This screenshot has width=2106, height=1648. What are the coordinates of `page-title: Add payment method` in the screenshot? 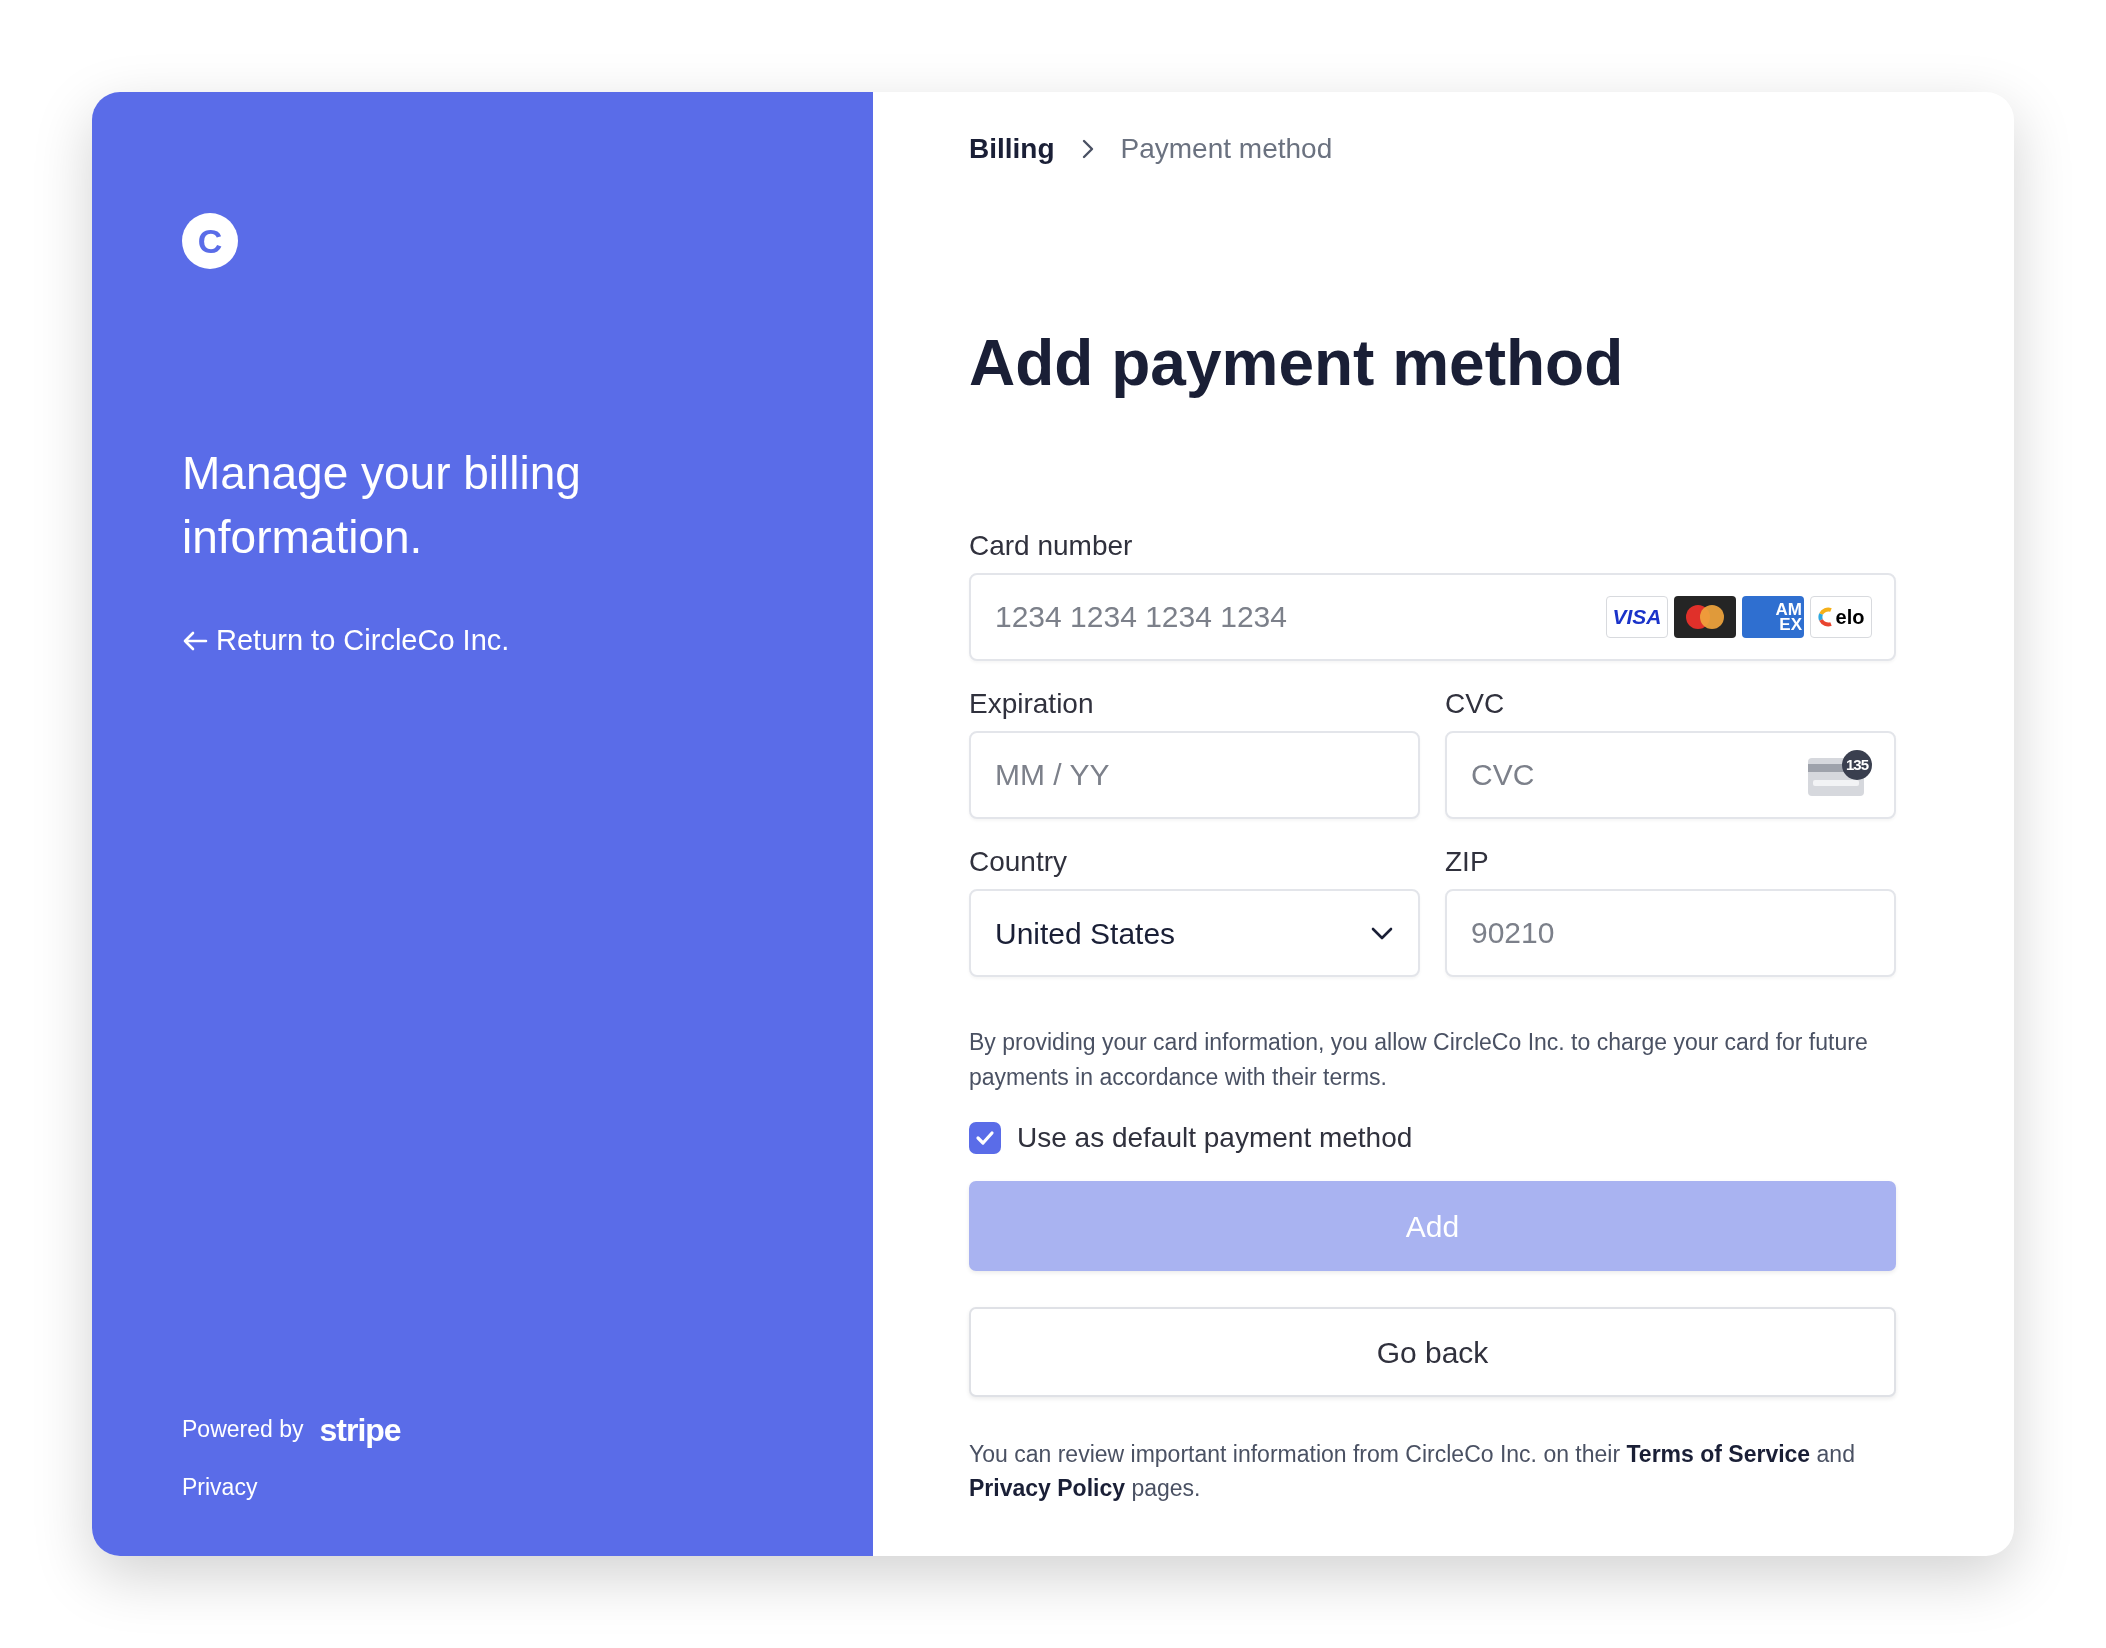 It's located at (1297, 363).